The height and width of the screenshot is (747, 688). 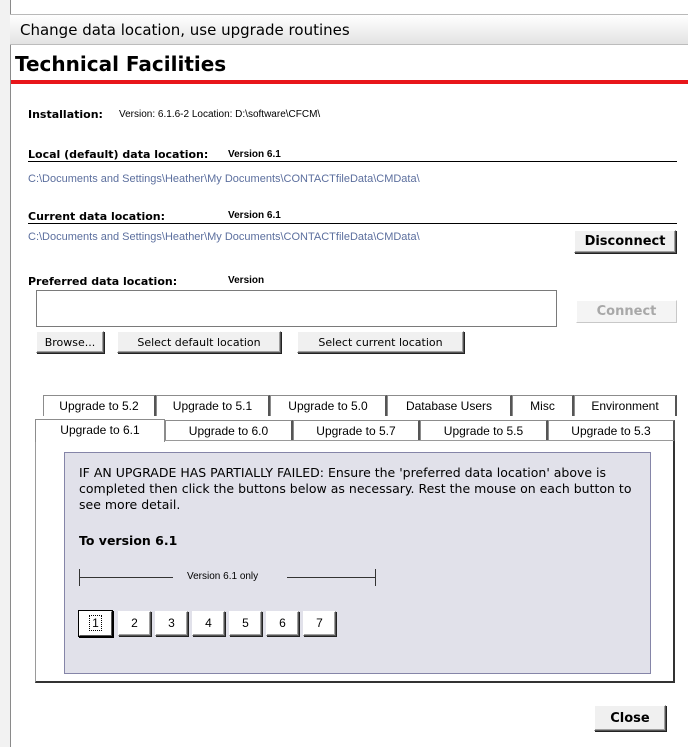 What do you see at coordinates (103, 281) in the screenshot?
I see `preferred-location-label: Preferred data location:` at bounding box center [103, 281].